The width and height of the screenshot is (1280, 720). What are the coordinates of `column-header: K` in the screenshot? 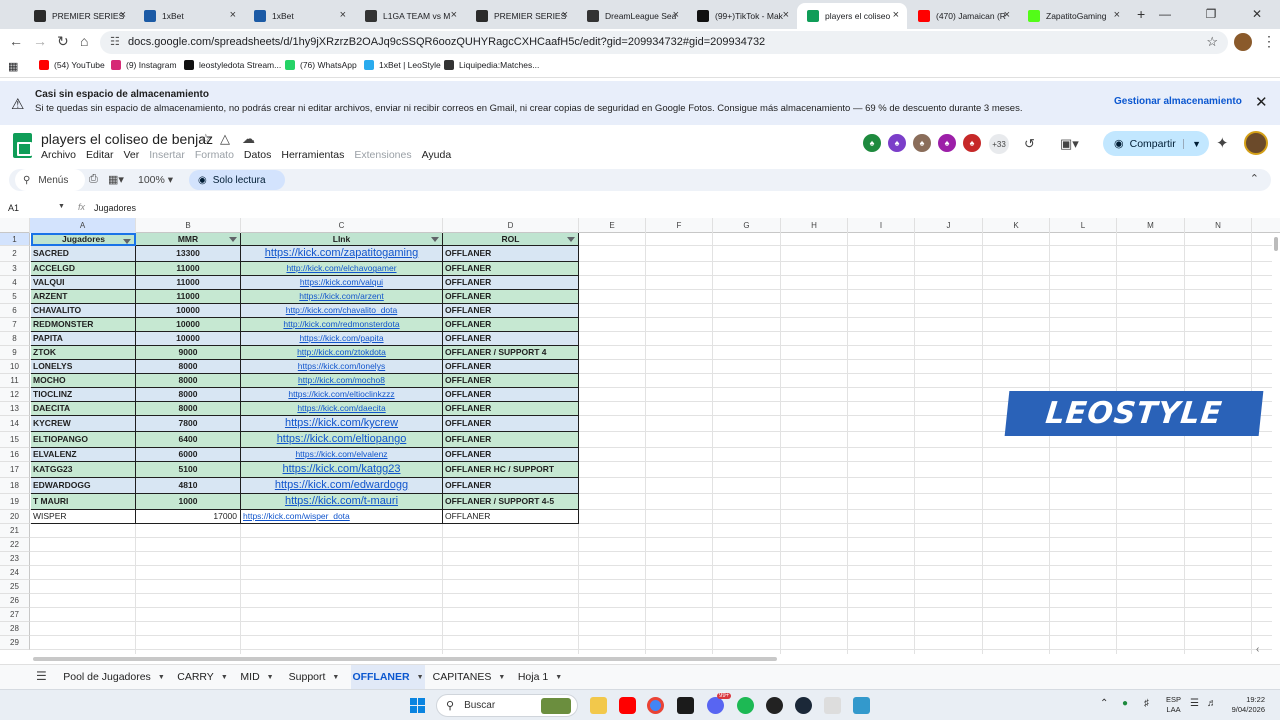 It's located at (1016, 225).